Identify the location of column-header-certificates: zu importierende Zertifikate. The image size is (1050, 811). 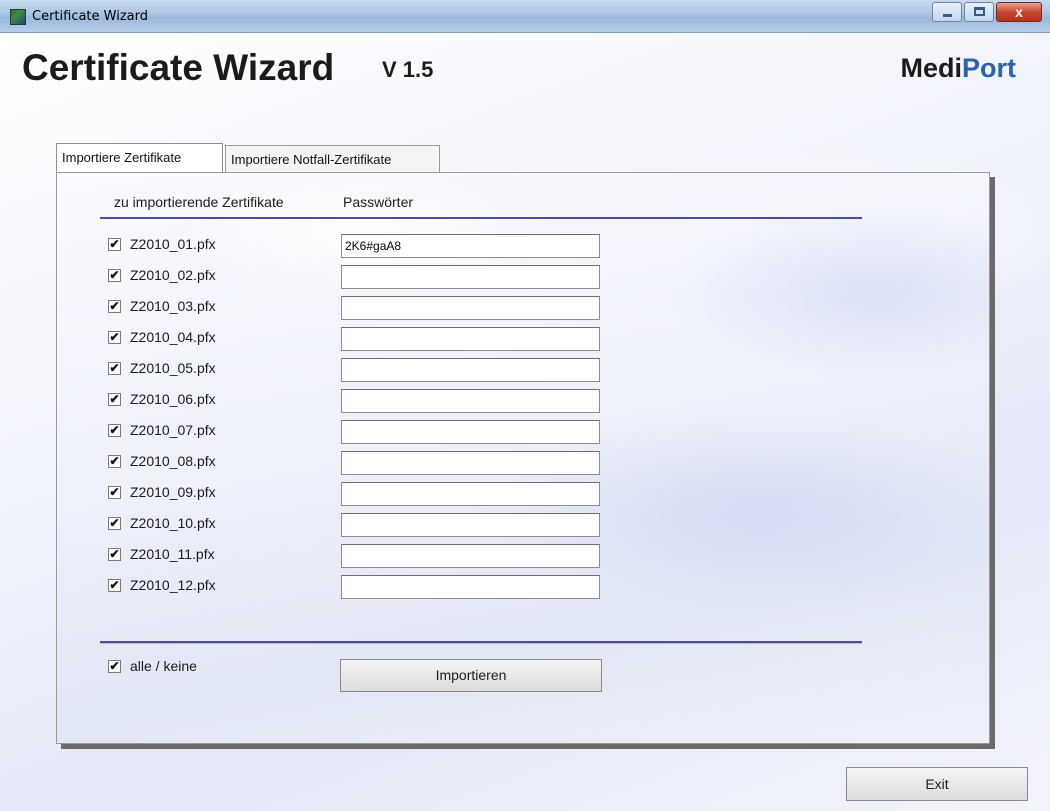
(199, 202).